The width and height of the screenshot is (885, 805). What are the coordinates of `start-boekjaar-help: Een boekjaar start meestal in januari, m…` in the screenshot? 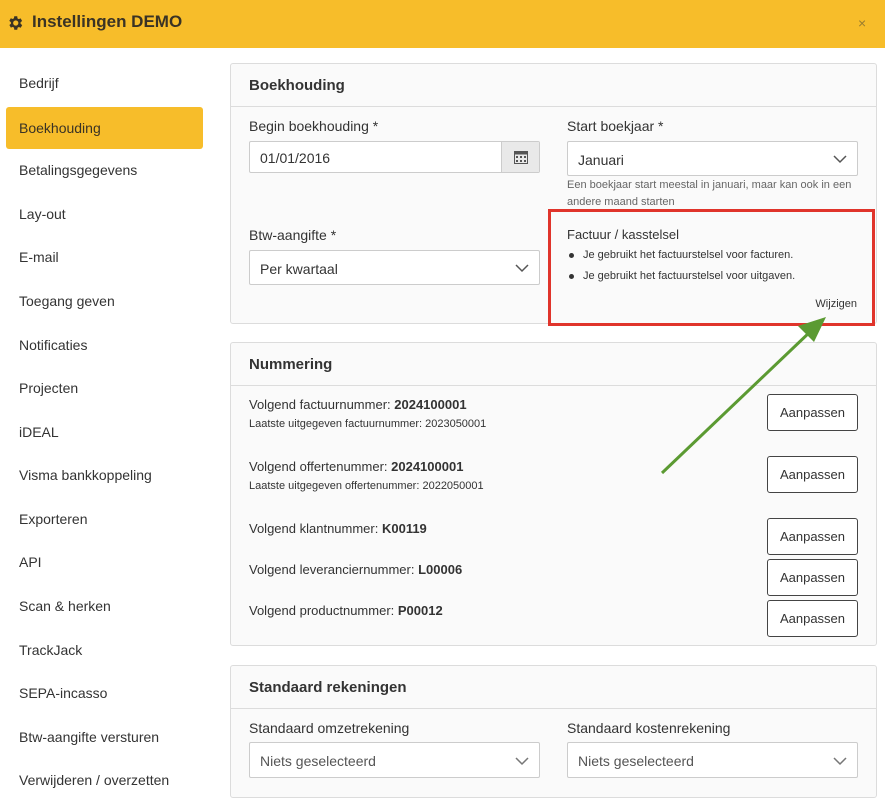 It's located at (709, 193).